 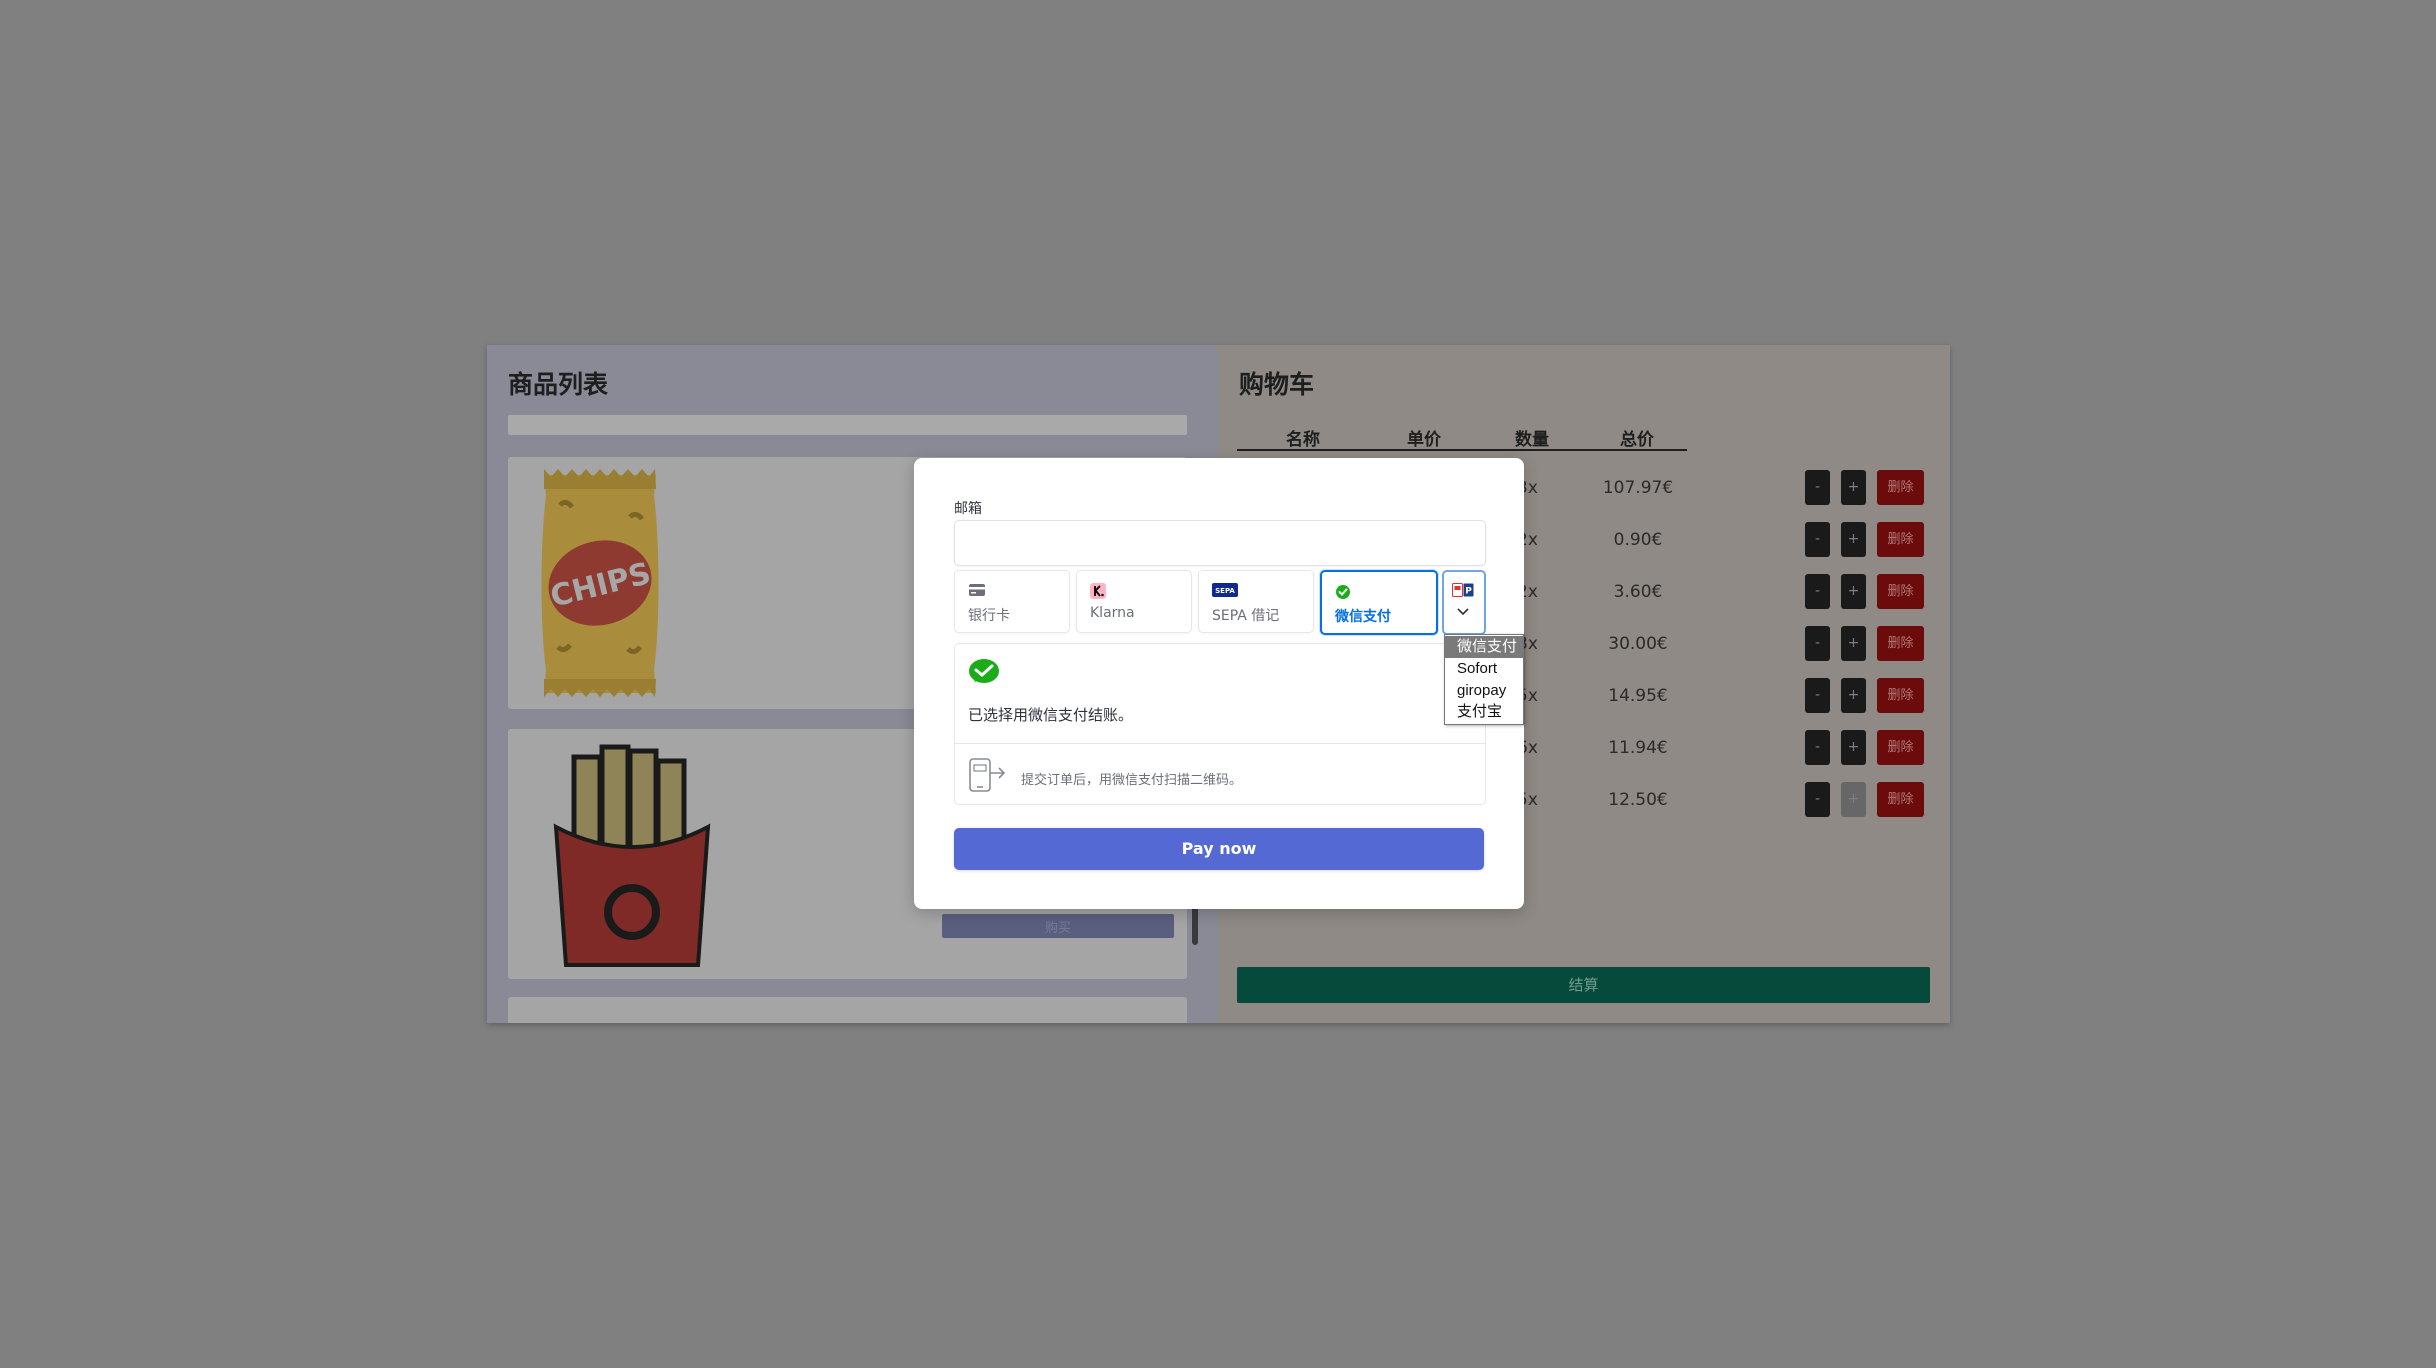 What do you see at coordinates (1012, 601) in the screenshot?
I see `payment-tab-card: 银行卡` at bounding box center [1012, 601].